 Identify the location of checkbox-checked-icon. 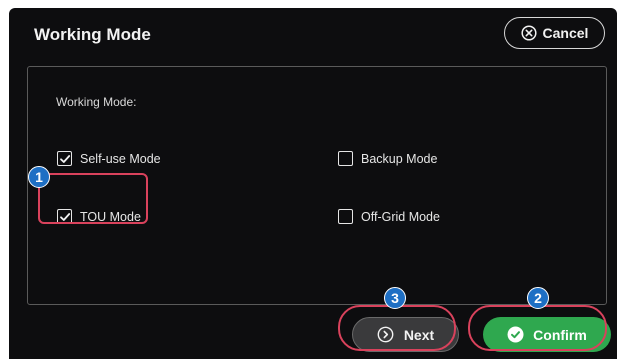
(64, 158).